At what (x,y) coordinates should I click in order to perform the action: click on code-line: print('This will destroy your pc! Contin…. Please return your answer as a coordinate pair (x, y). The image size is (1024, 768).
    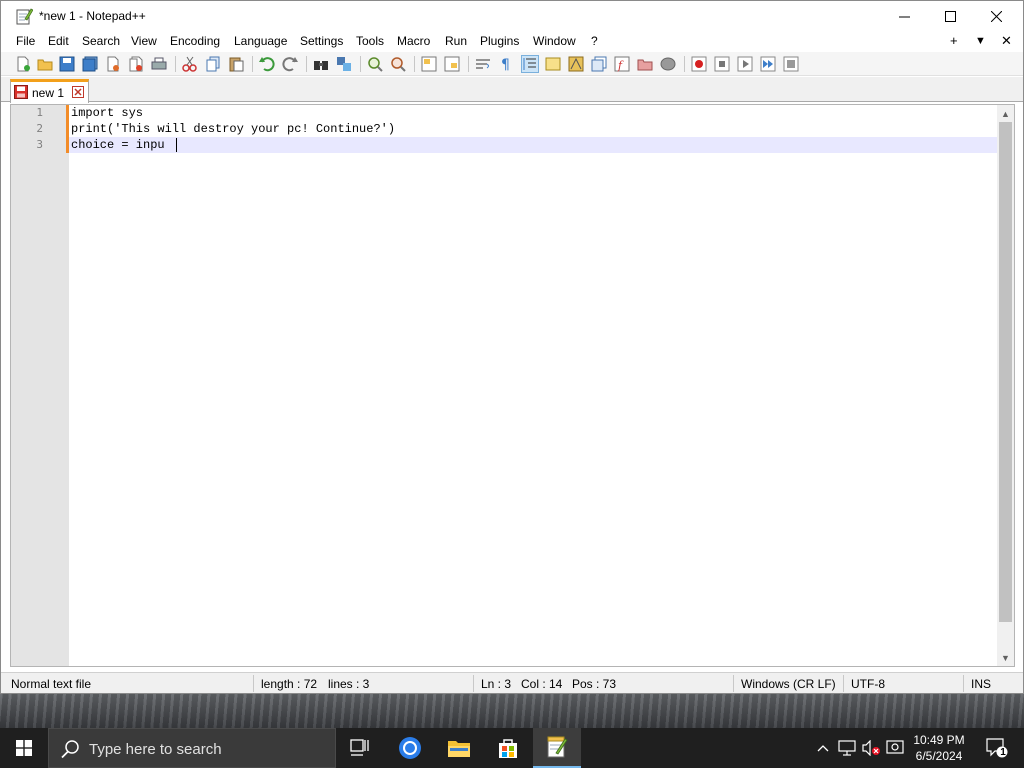
    Looking at the image, I should click on (233, 129).